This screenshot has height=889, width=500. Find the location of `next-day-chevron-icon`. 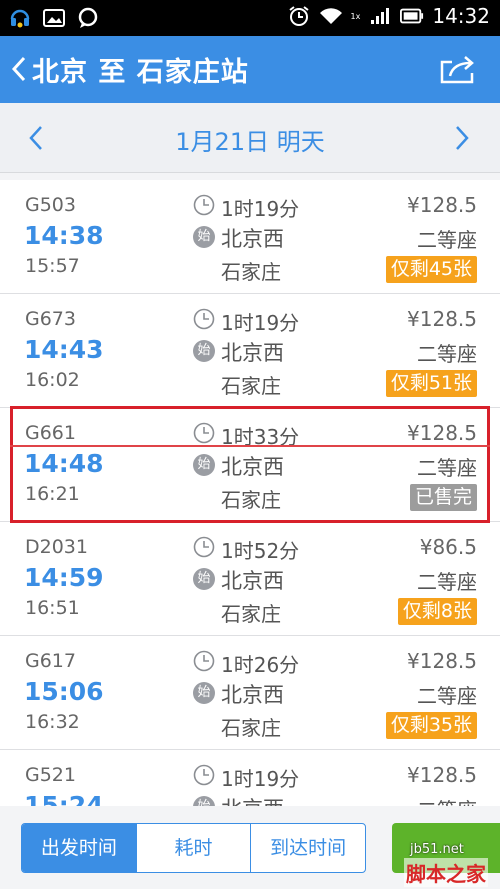

next-day-chevron-icon is located at coordinates (462, 138).